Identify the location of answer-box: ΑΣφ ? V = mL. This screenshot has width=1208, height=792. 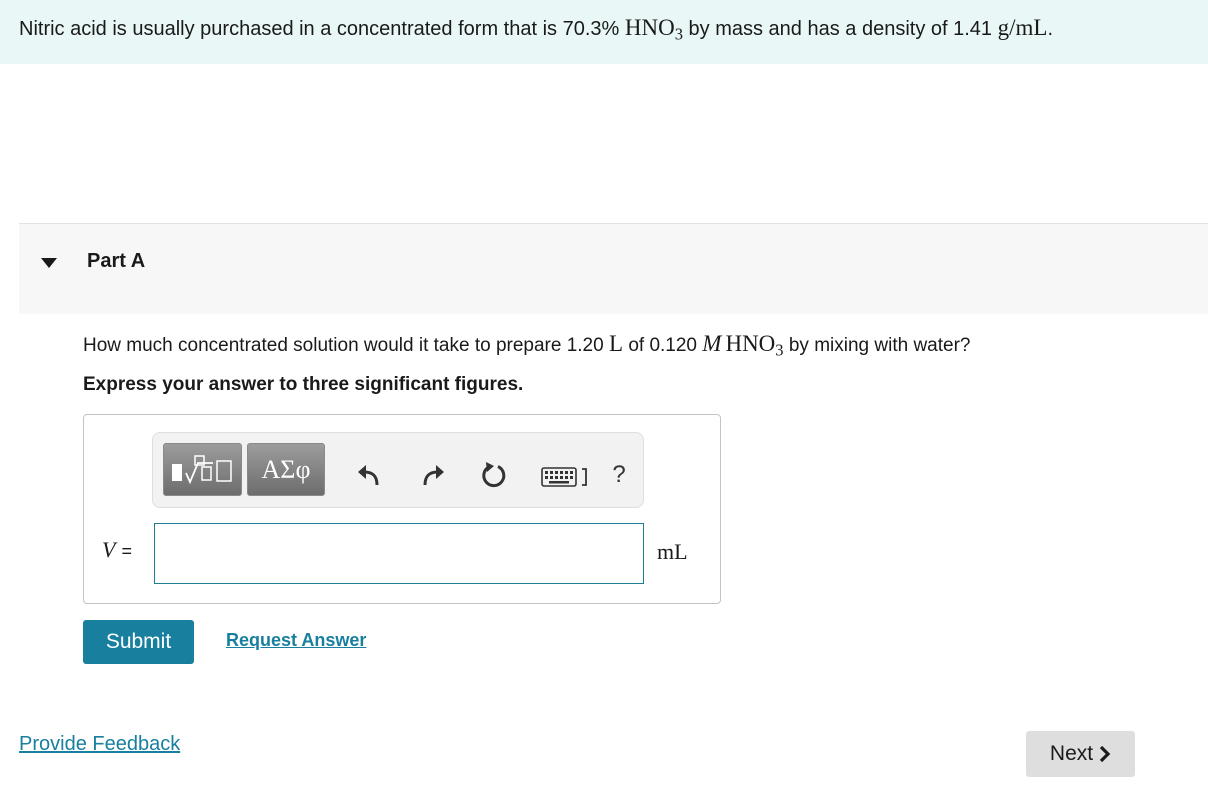
(402, 509).